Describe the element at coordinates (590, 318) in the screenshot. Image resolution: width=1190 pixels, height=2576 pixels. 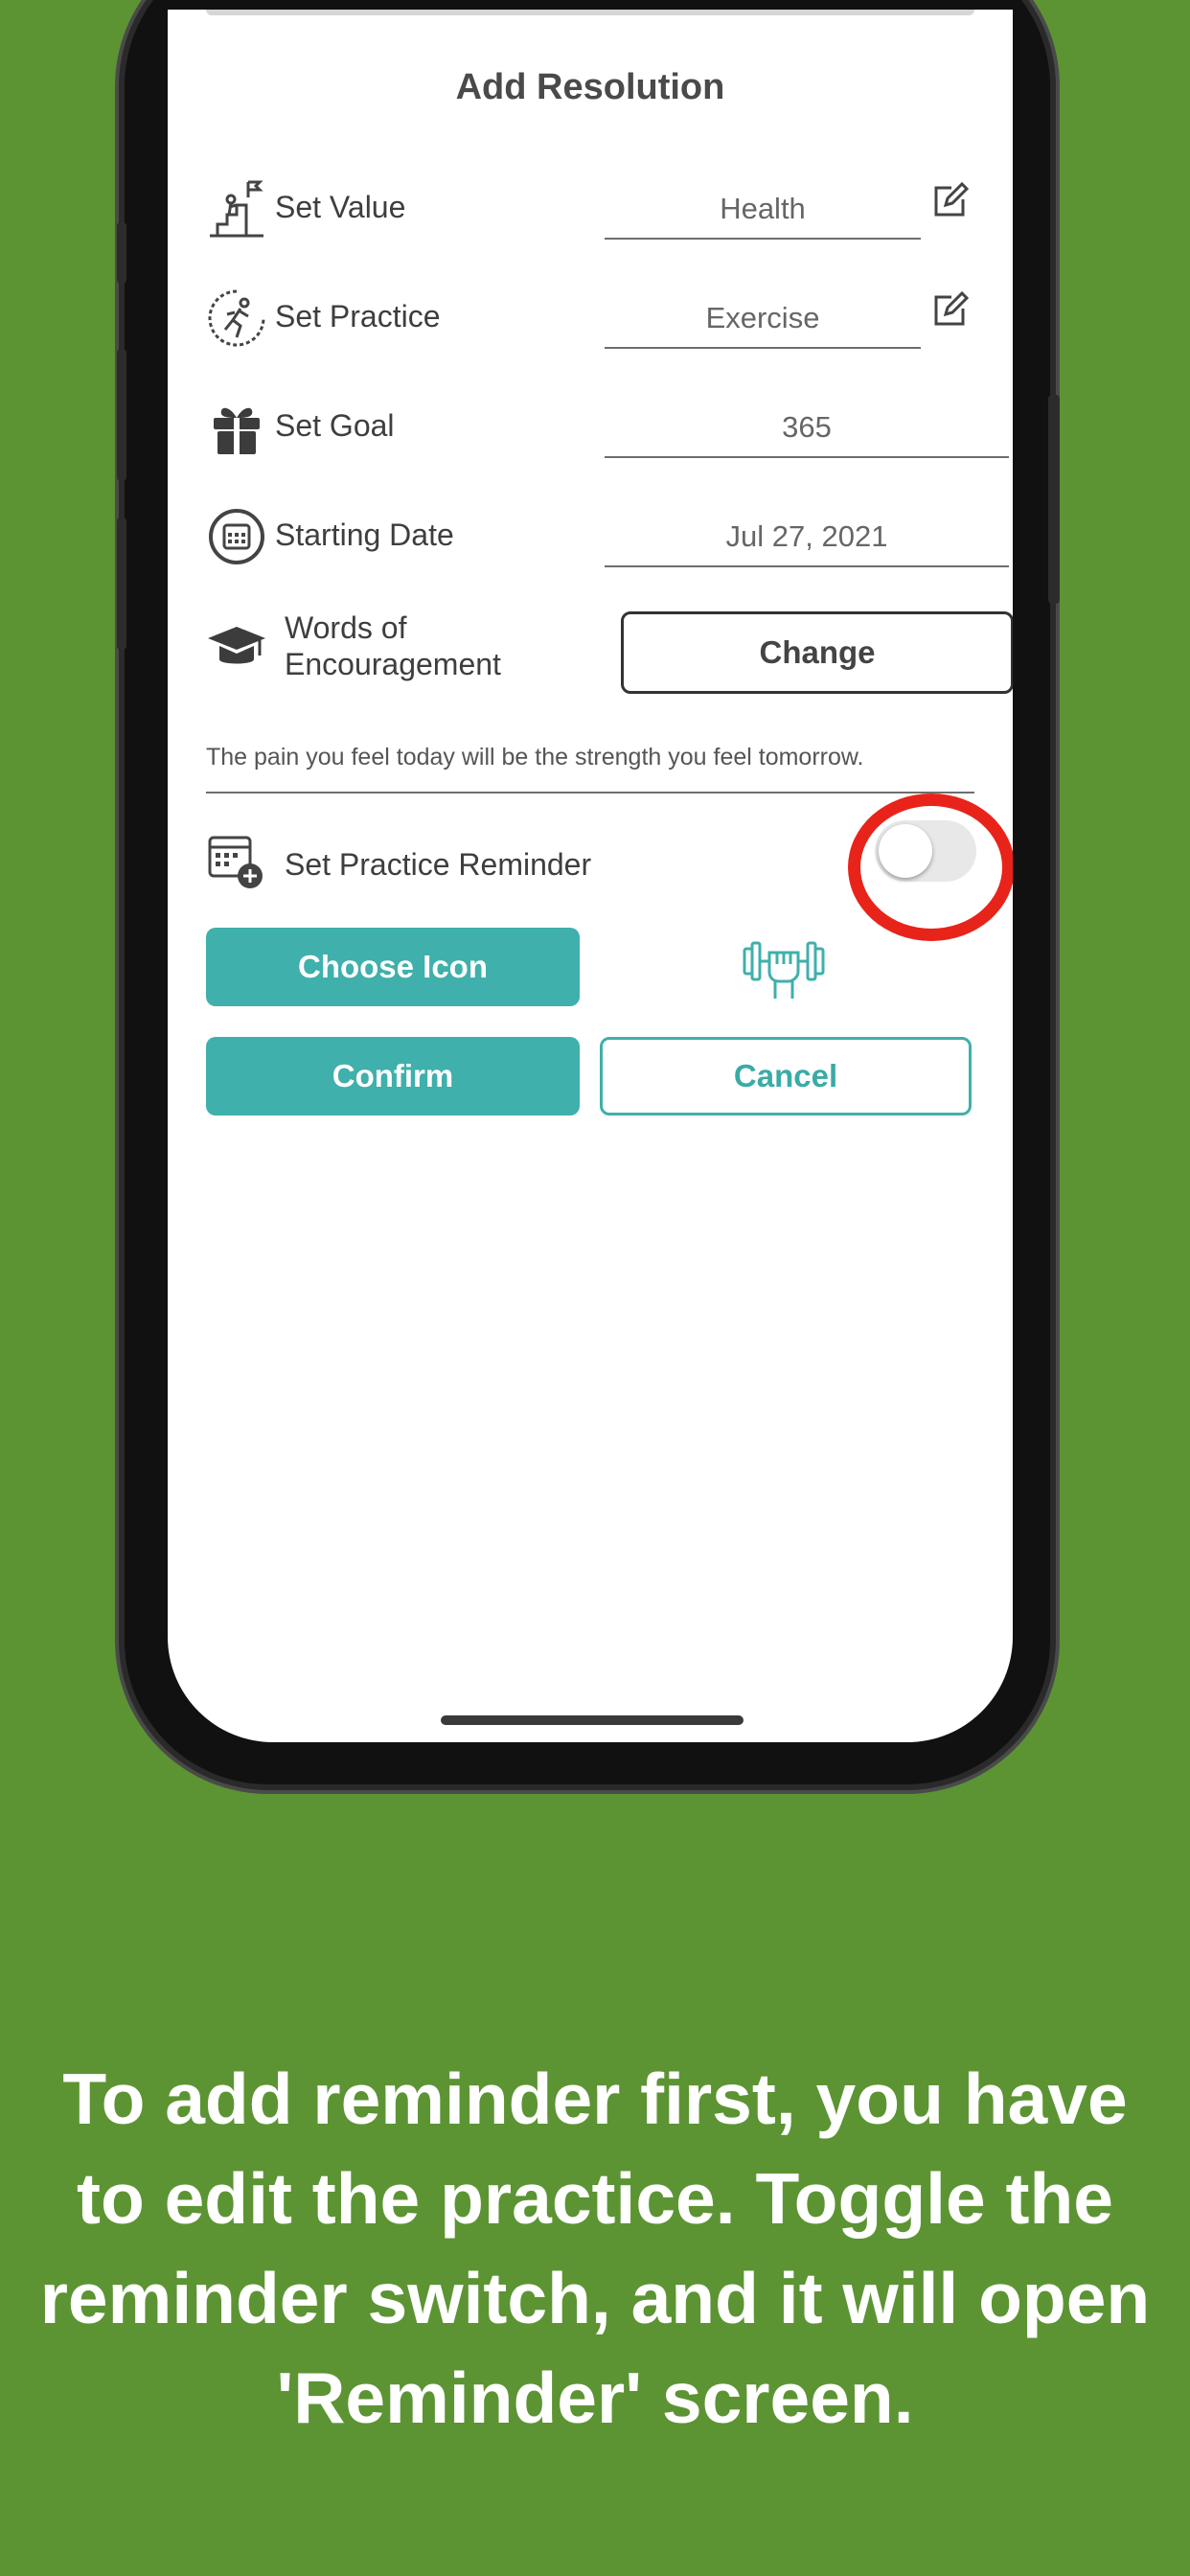
I see `set-practice-row: Set Practice Exercise` at that location.